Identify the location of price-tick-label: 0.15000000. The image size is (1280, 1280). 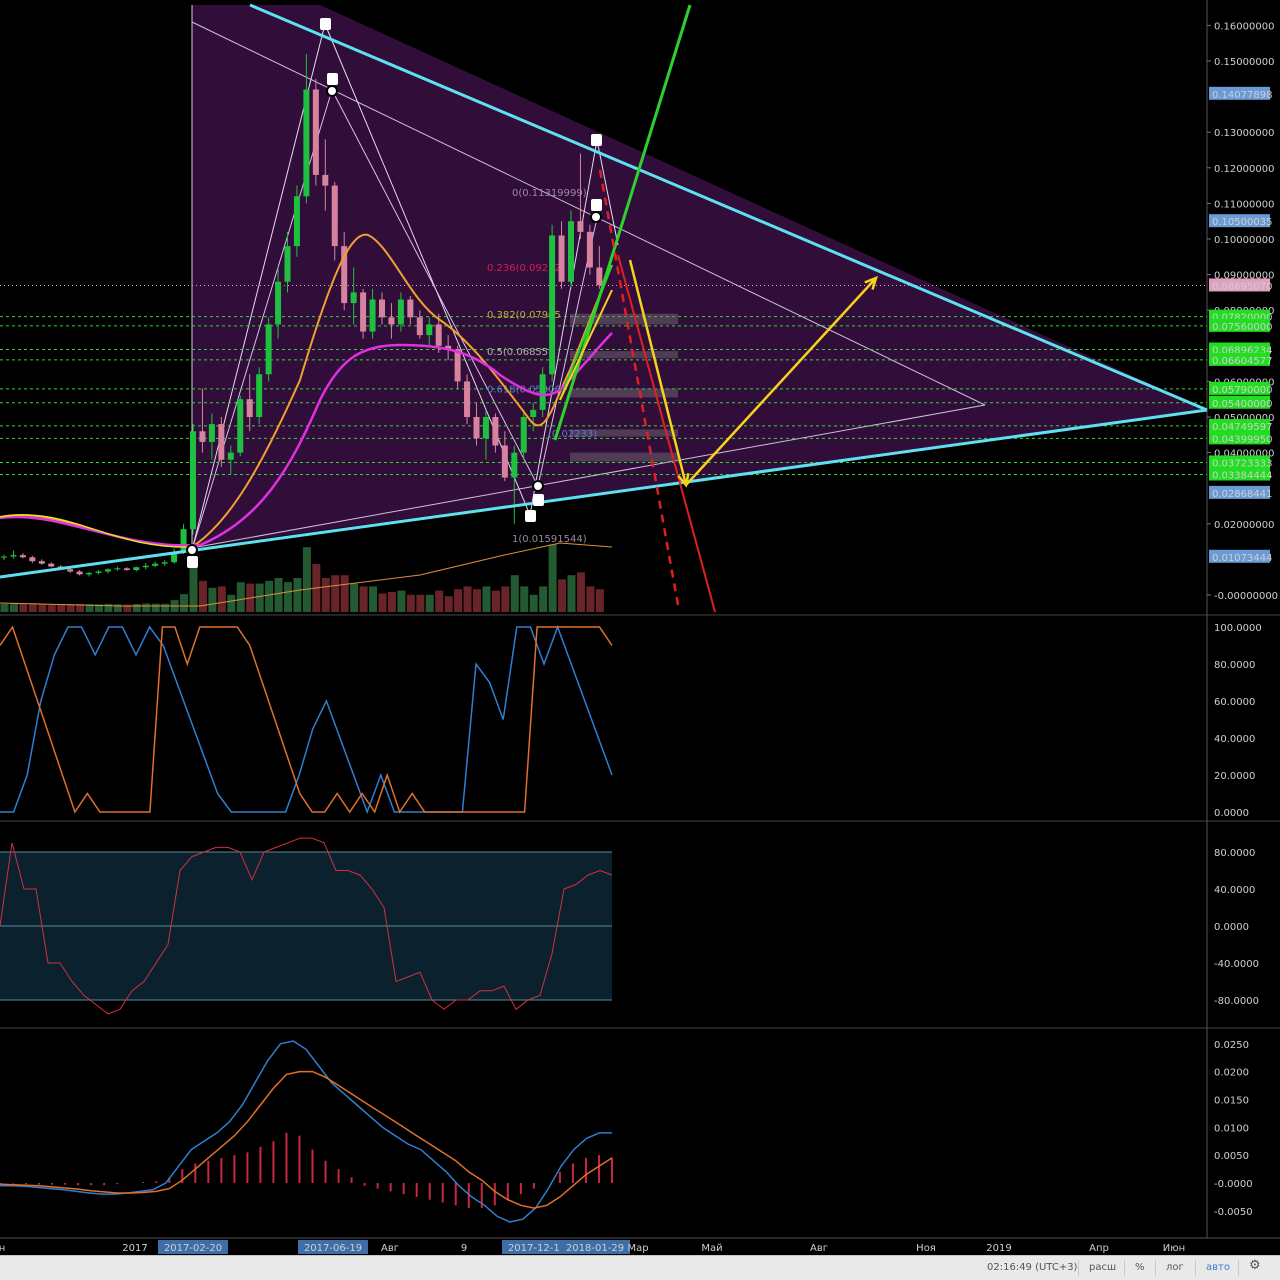
(1244, 62).